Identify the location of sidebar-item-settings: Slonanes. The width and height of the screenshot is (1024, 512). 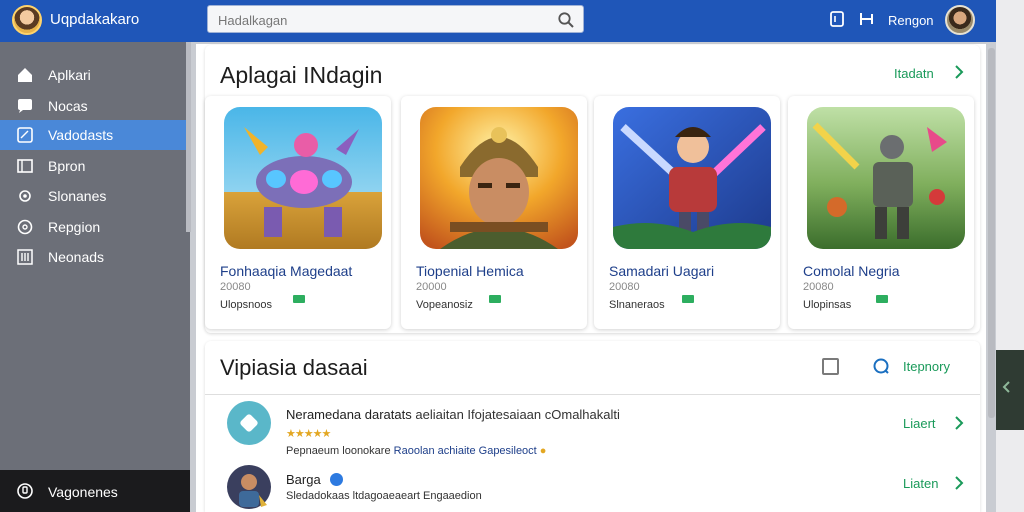
(93, 196).